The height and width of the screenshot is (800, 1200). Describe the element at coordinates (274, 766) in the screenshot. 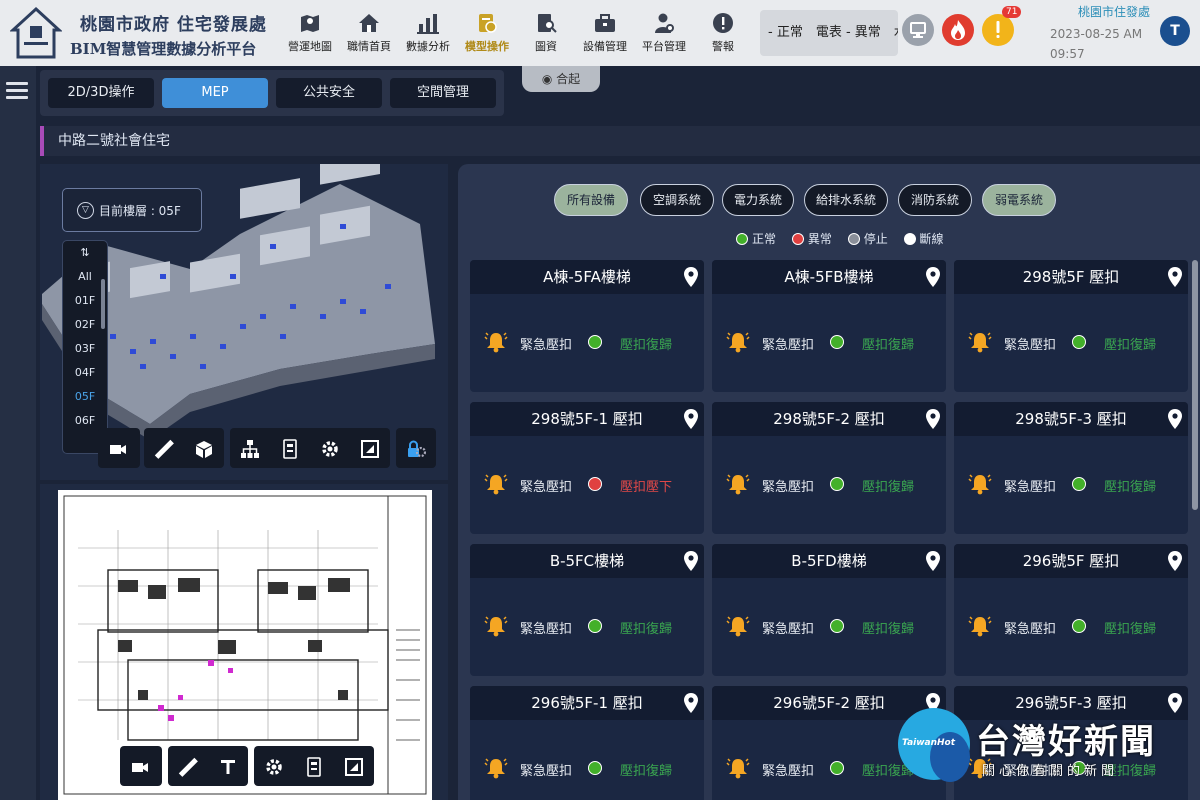

I see `cad-settings-button` at that location.